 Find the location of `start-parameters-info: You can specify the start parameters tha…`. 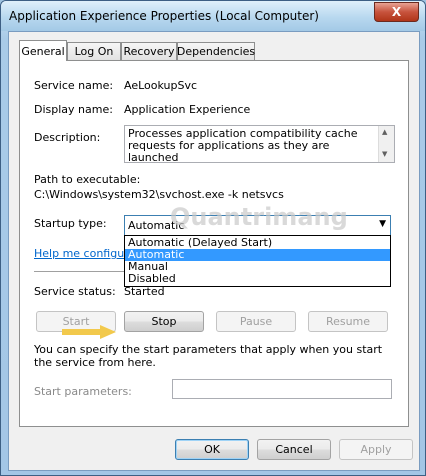

start-parameters-info: You can specify the start parameters tha… is located at coordinates (208, 356).